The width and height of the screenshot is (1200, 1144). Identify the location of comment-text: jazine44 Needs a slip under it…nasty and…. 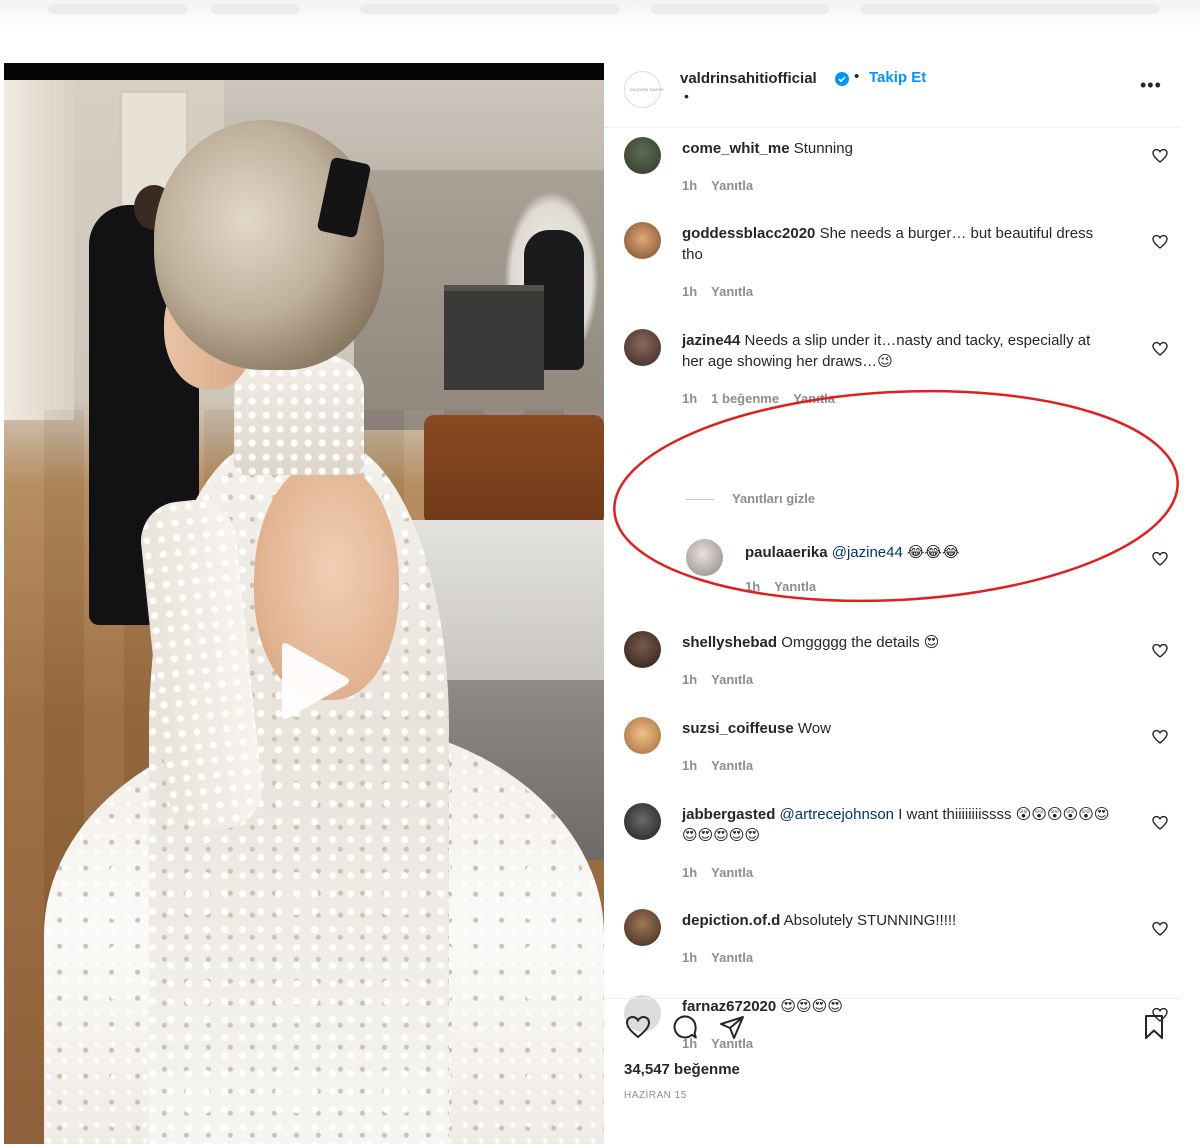
(897, 351).